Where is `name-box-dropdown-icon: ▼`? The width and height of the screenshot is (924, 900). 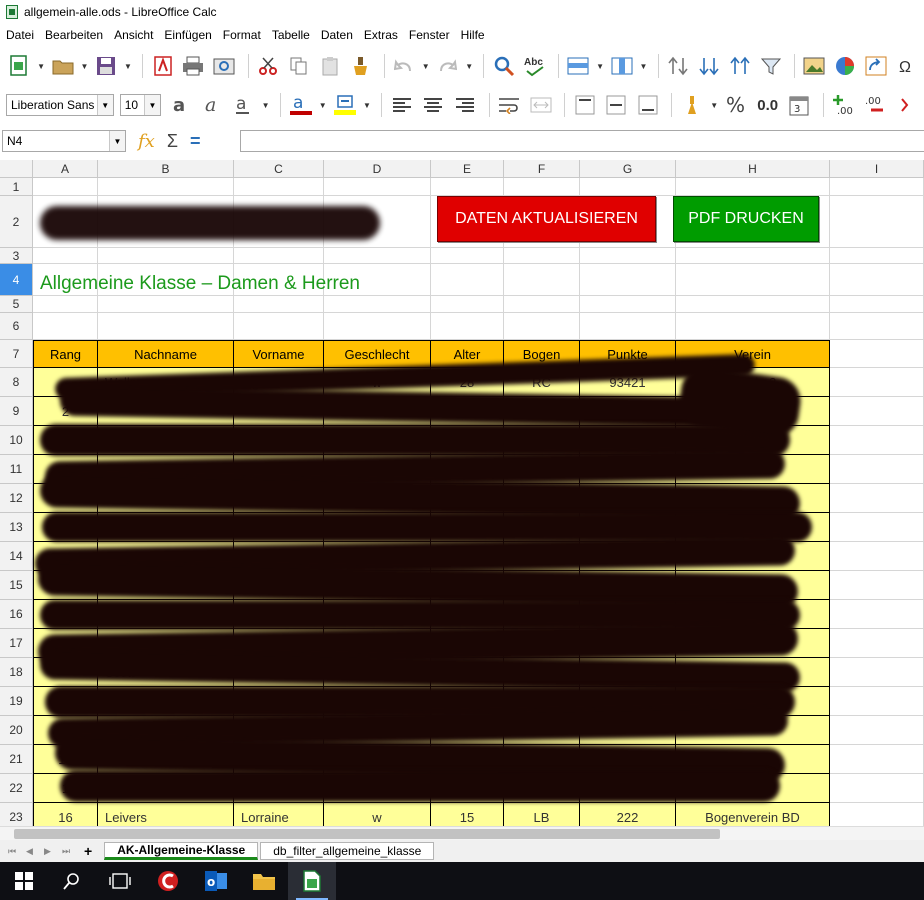
name-box-dropdown-icon: ▼ is located at coordinates (117, 141).